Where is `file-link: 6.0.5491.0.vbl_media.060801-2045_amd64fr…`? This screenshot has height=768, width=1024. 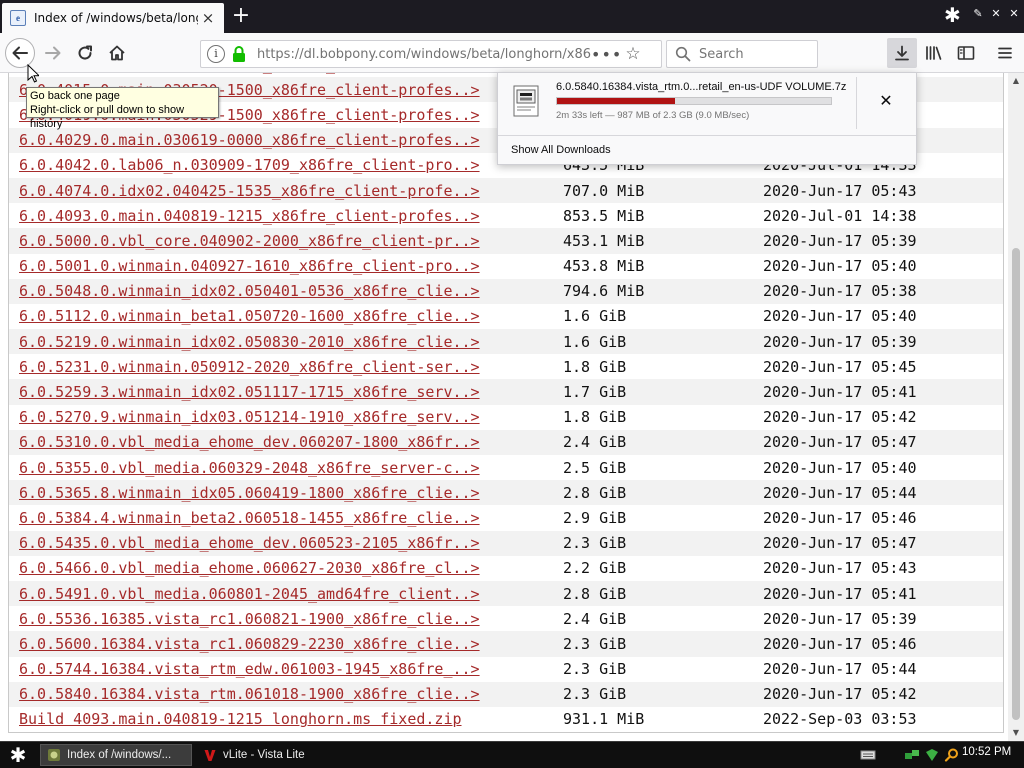
file-link: 6.0.5491.0.vbl_media.060801-2045_amd64fr… is located at coordinates (249, 594).